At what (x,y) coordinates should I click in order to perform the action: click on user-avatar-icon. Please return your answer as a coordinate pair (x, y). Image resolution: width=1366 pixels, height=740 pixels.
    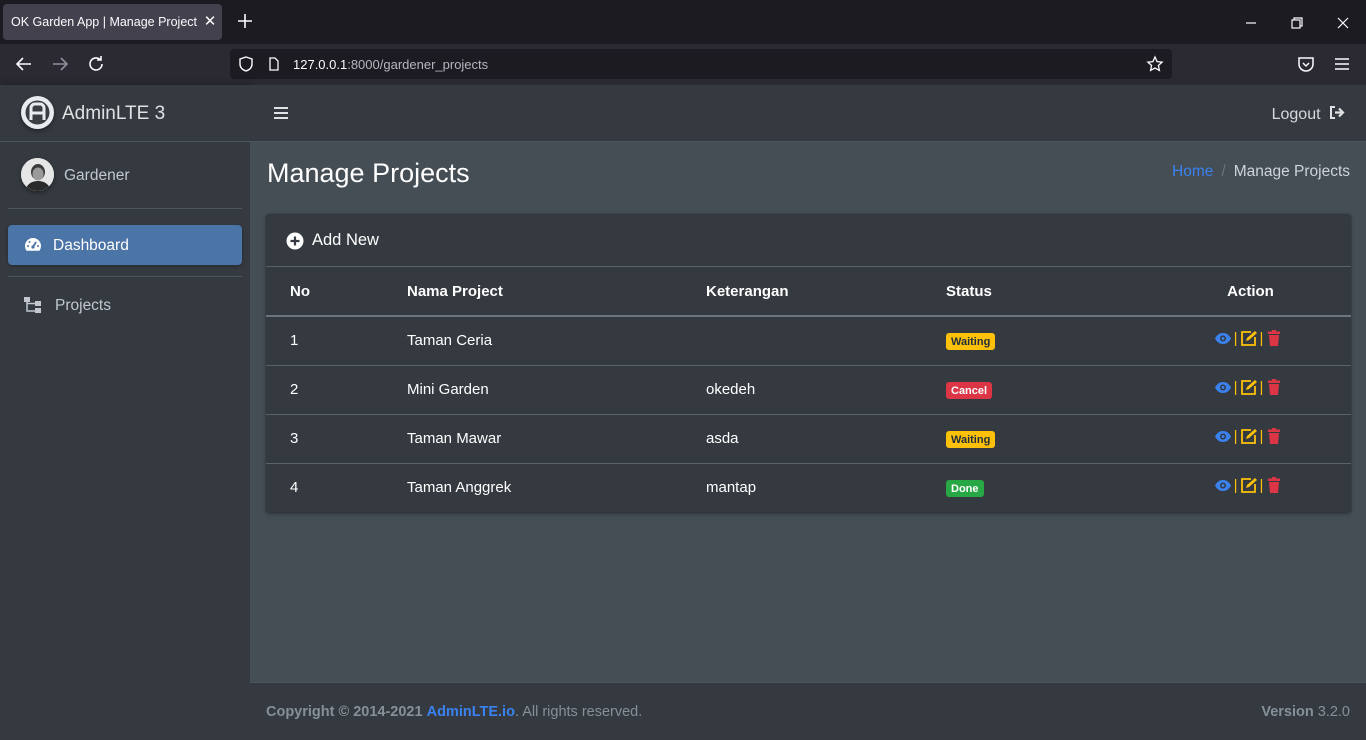
    Looking at the image, I should click on (37, 174).